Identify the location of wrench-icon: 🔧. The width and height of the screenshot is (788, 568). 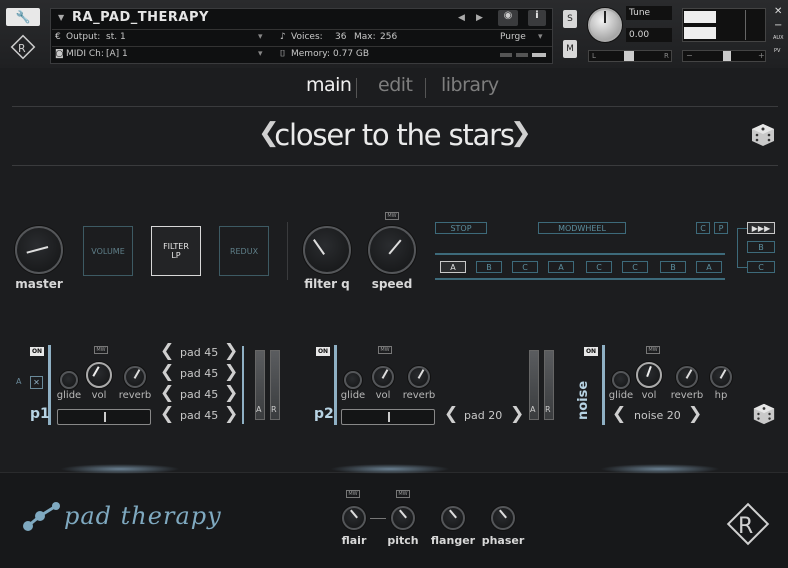
(23, 17).